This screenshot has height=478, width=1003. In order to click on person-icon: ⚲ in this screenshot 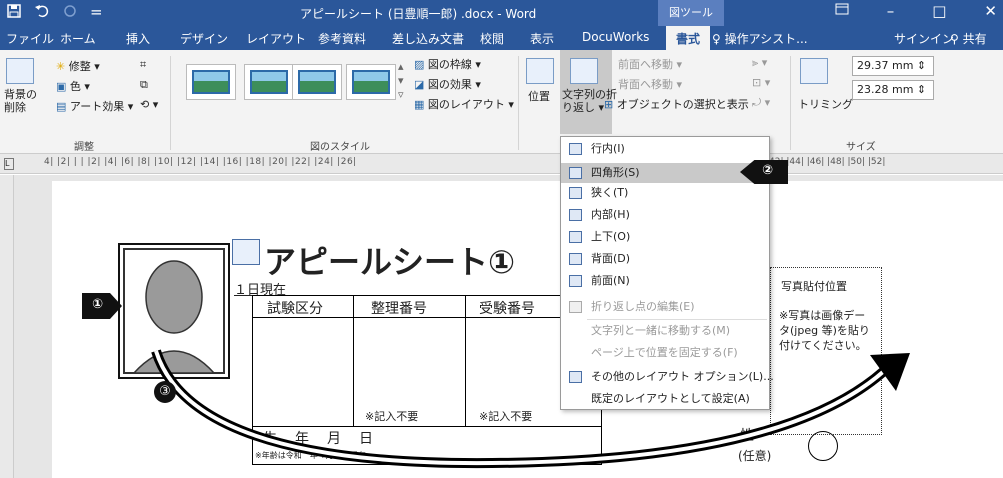, I will do `click(954, 39)`.